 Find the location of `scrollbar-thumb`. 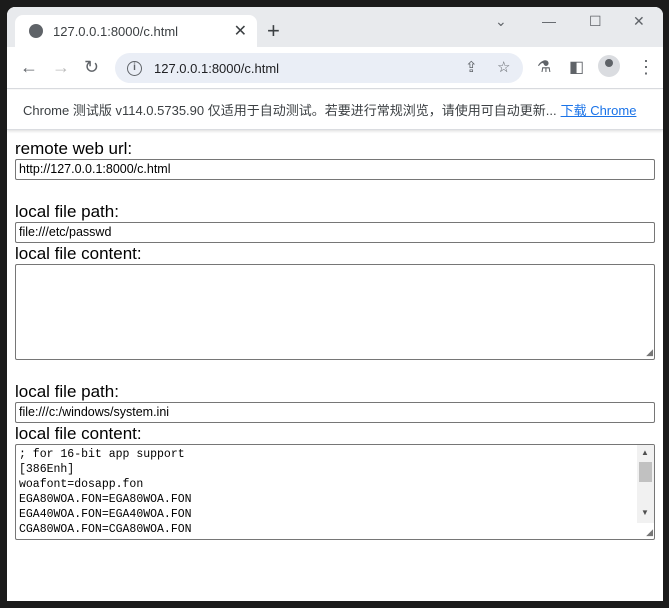

scrollbar-thumb is located at coordinates (645, 472).